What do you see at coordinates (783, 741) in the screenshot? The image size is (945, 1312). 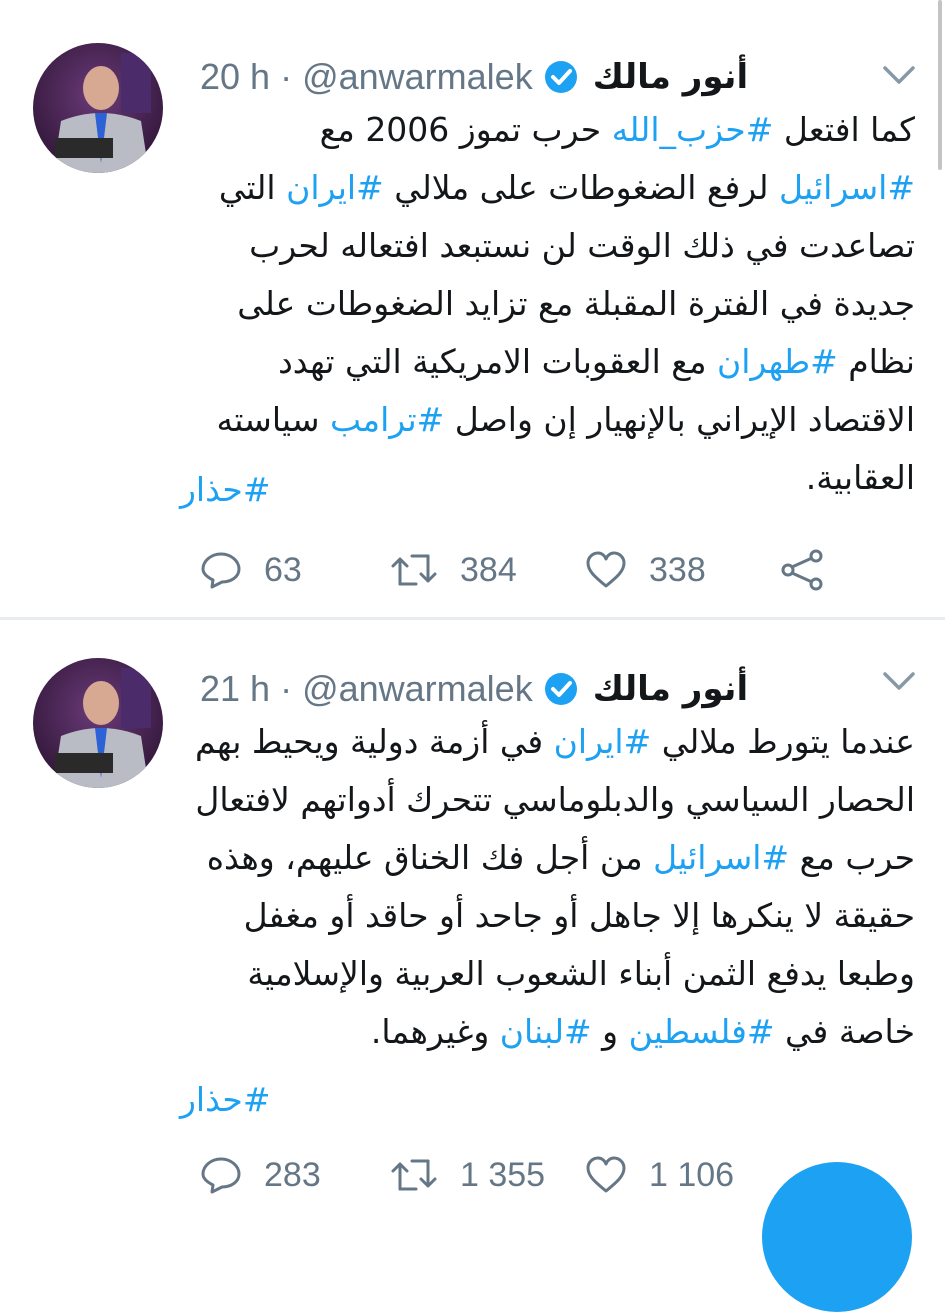 I see `tweet-text-segment: عندما يتورط ملالي` at bounding box center [783, 741].